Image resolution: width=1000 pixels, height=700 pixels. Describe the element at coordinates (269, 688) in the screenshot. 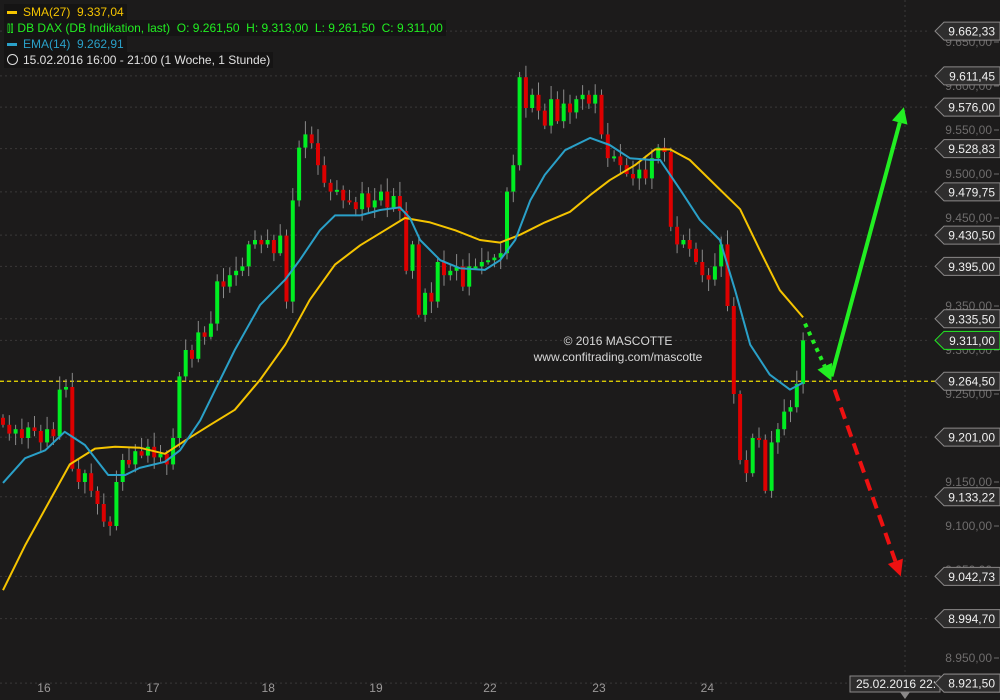

I see `x-tick-label: 18` at that location.